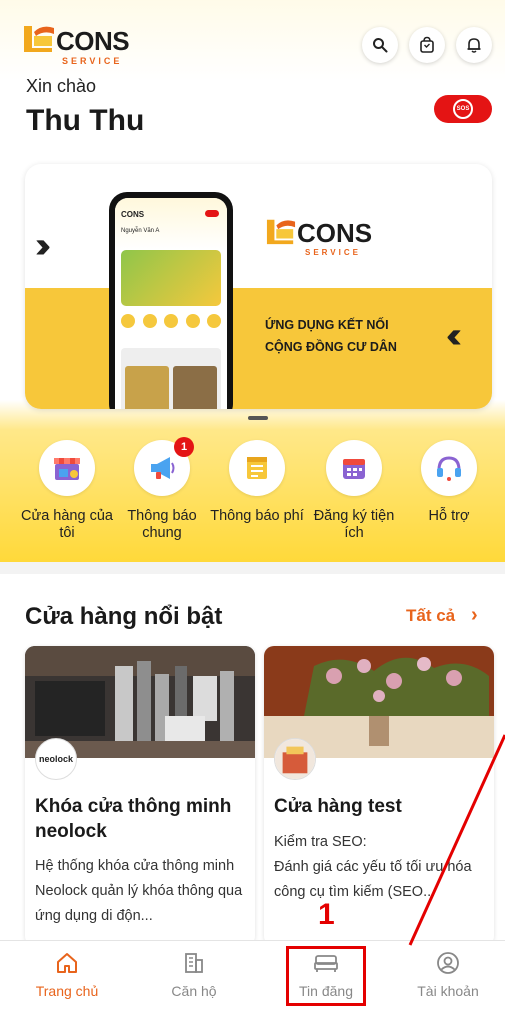 The image size is (505, 1018). What do you see at coordinates (67, 975) in the screenshot?
I see `nav-tab-home: Trang chủ` at bounding box center [67, 975].